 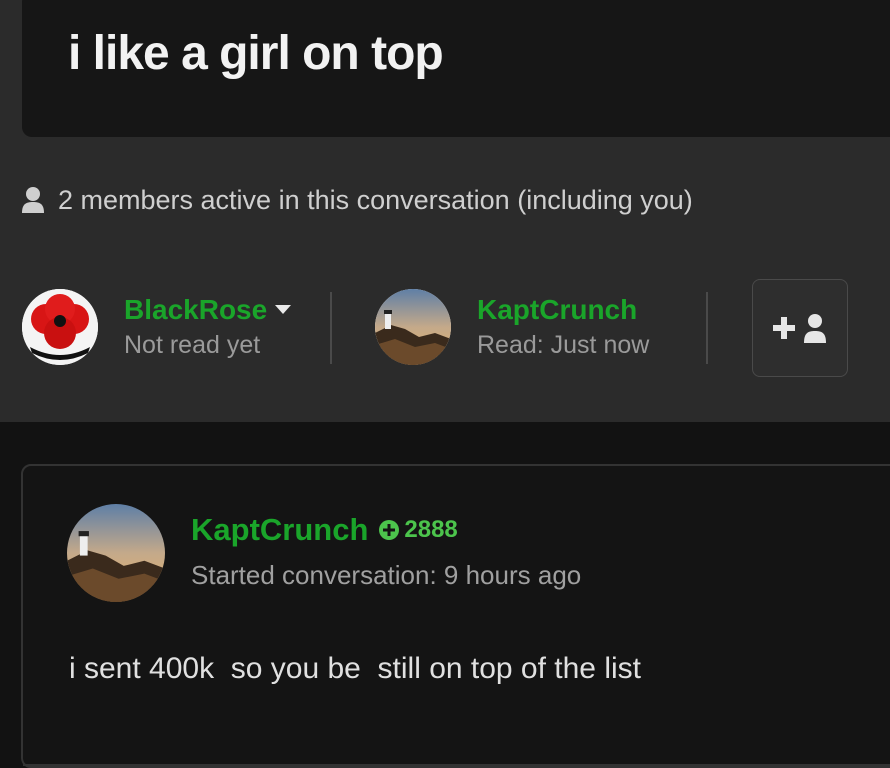 What do you see at coordinates (563, 345) in the screenshot?
I see `member-read-status: Read: Just now` at bounding box center [563, 345].